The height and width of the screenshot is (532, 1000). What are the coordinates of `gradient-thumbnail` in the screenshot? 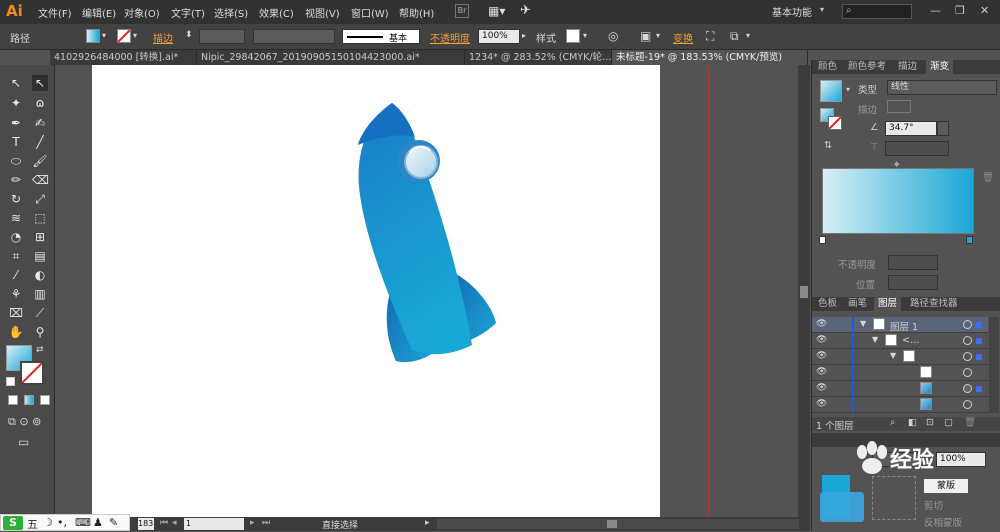 It's located at (831, 91).